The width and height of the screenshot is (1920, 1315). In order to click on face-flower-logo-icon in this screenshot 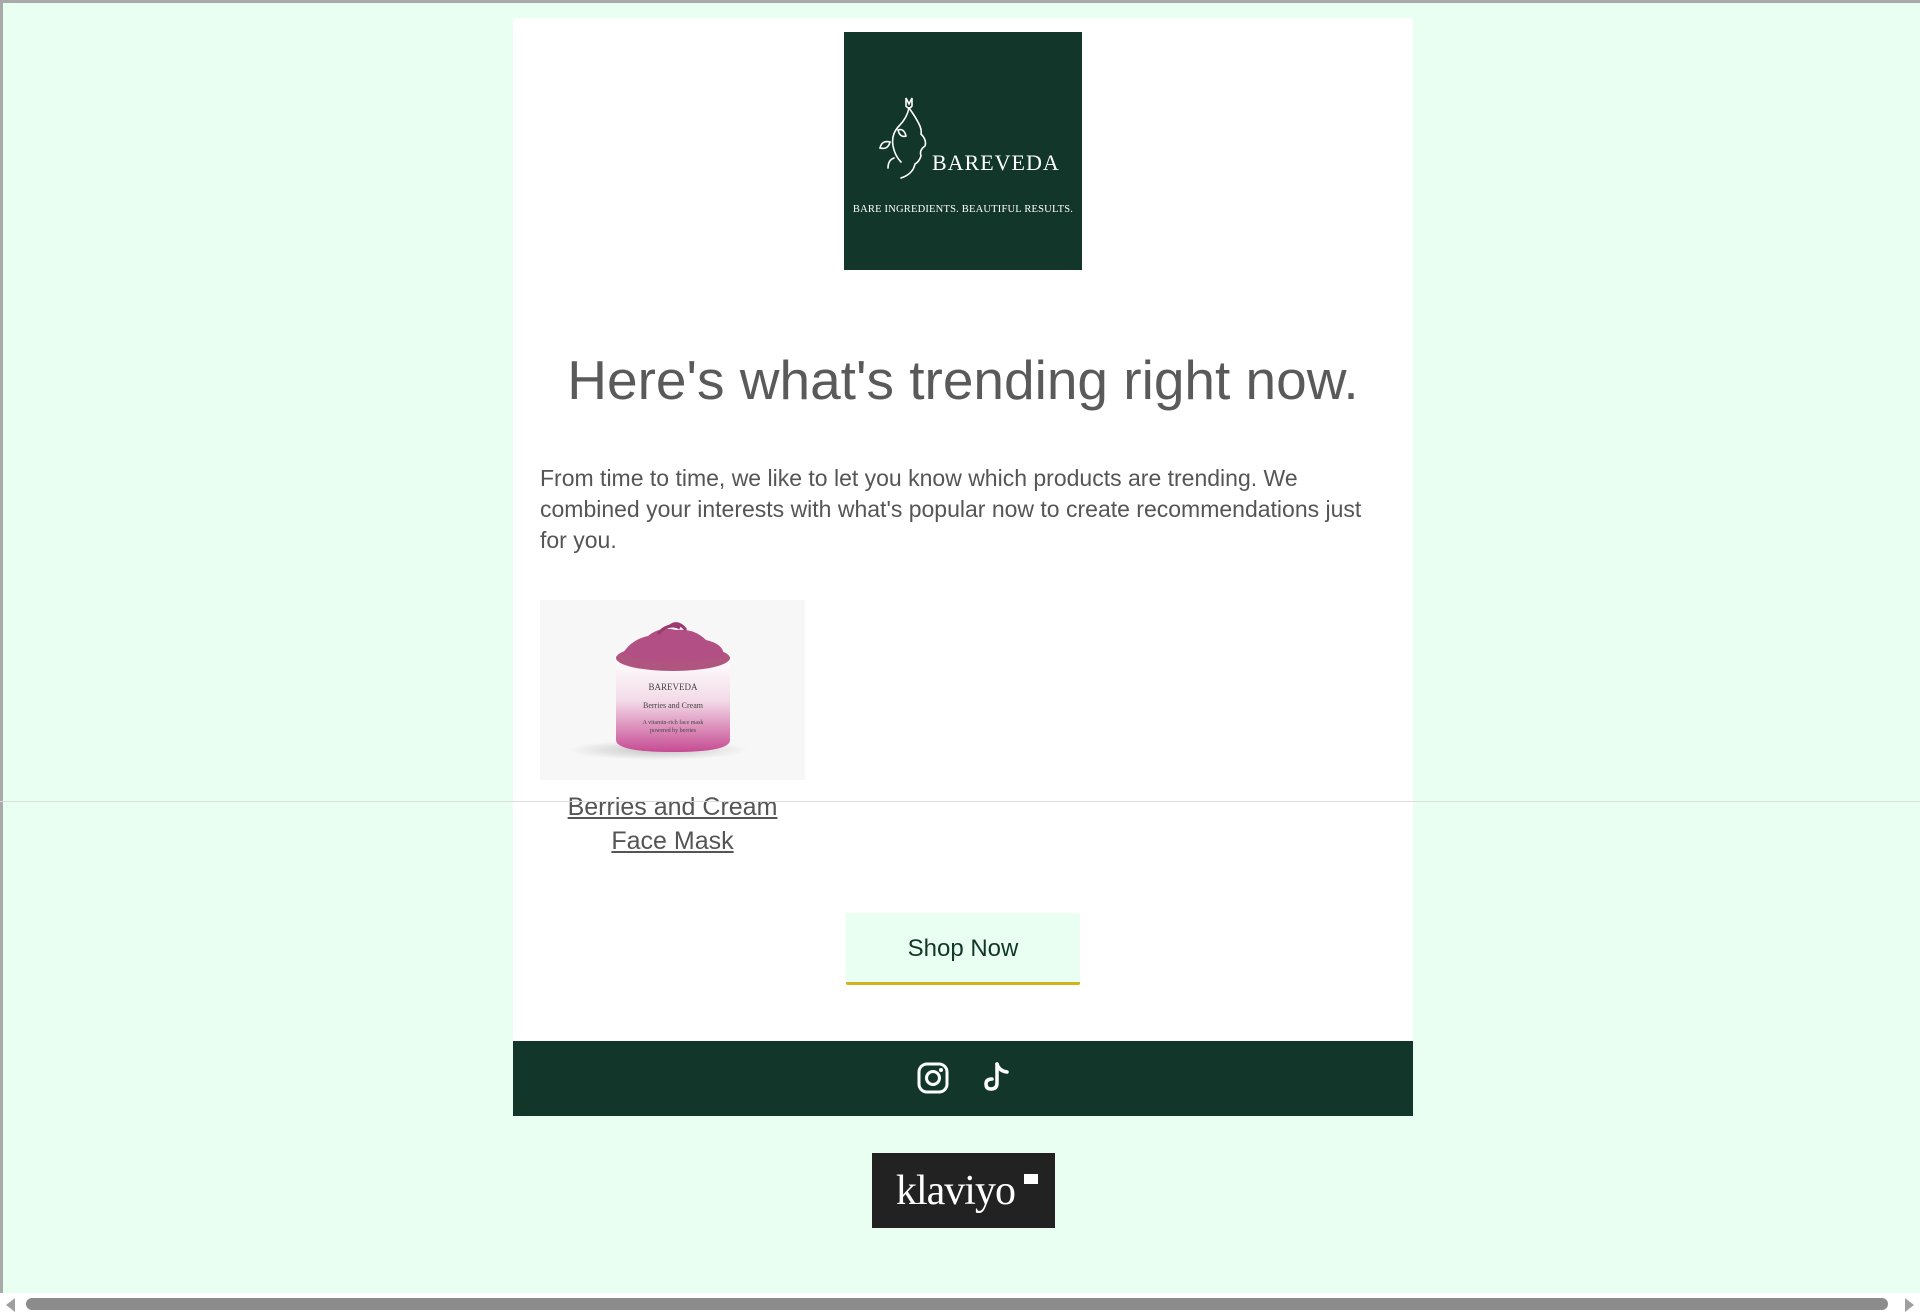, I will do `click(903, 138)`.